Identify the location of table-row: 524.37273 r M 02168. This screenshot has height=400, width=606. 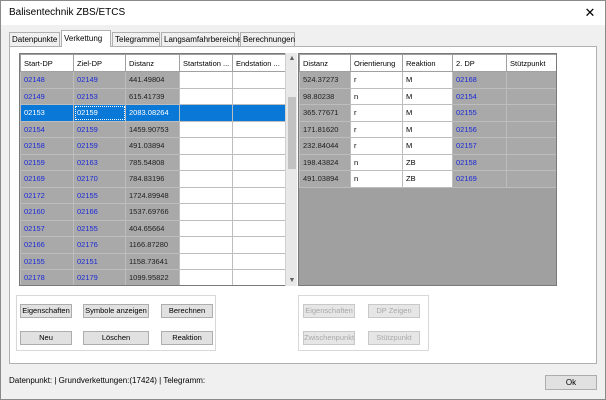
(427, 80).